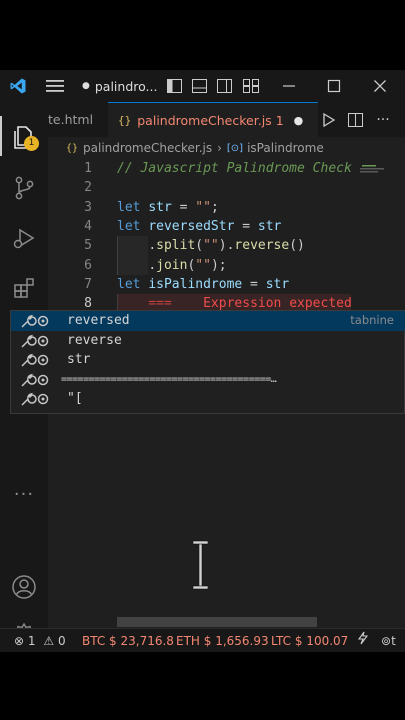  I want to click on vscode-logo-icon, so click(18, 86).